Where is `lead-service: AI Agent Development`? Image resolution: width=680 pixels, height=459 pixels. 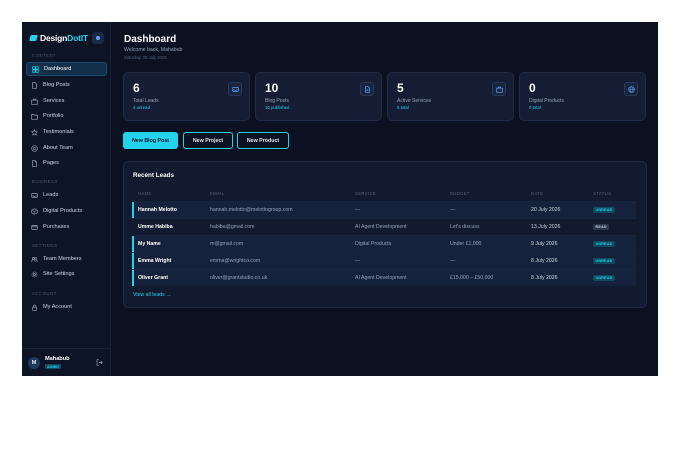
lead-service: AI Agent Development is located at coordinates (381, 227).